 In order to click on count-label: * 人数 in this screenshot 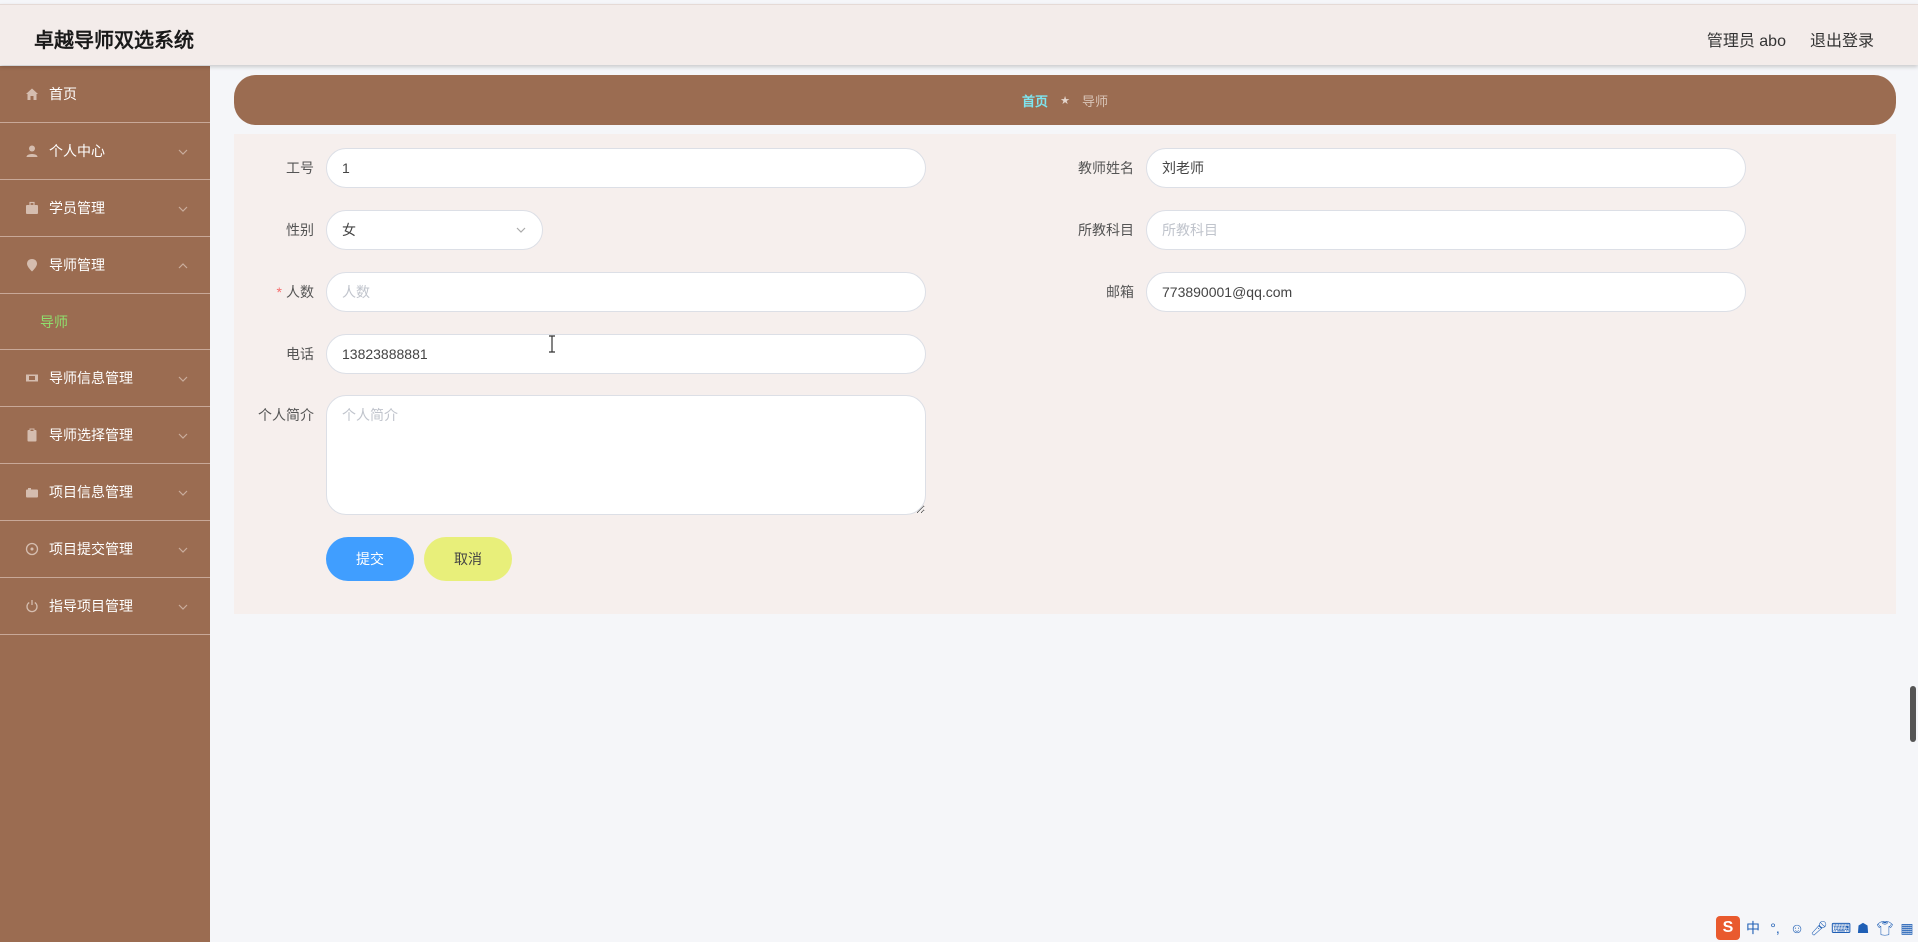, I will do `click(274, 292)`.